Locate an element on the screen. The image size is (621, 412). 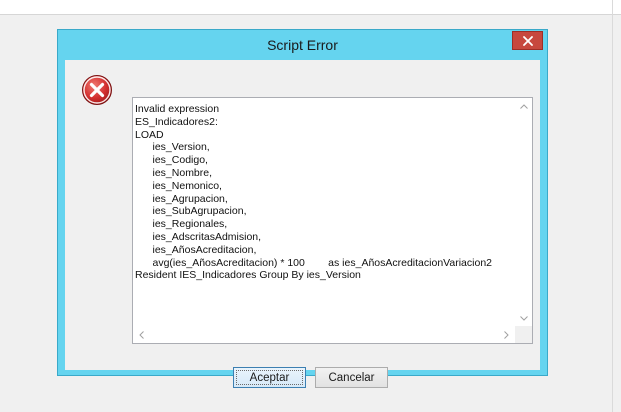
vertical-scrollbar is located at coordinates (523, 212).